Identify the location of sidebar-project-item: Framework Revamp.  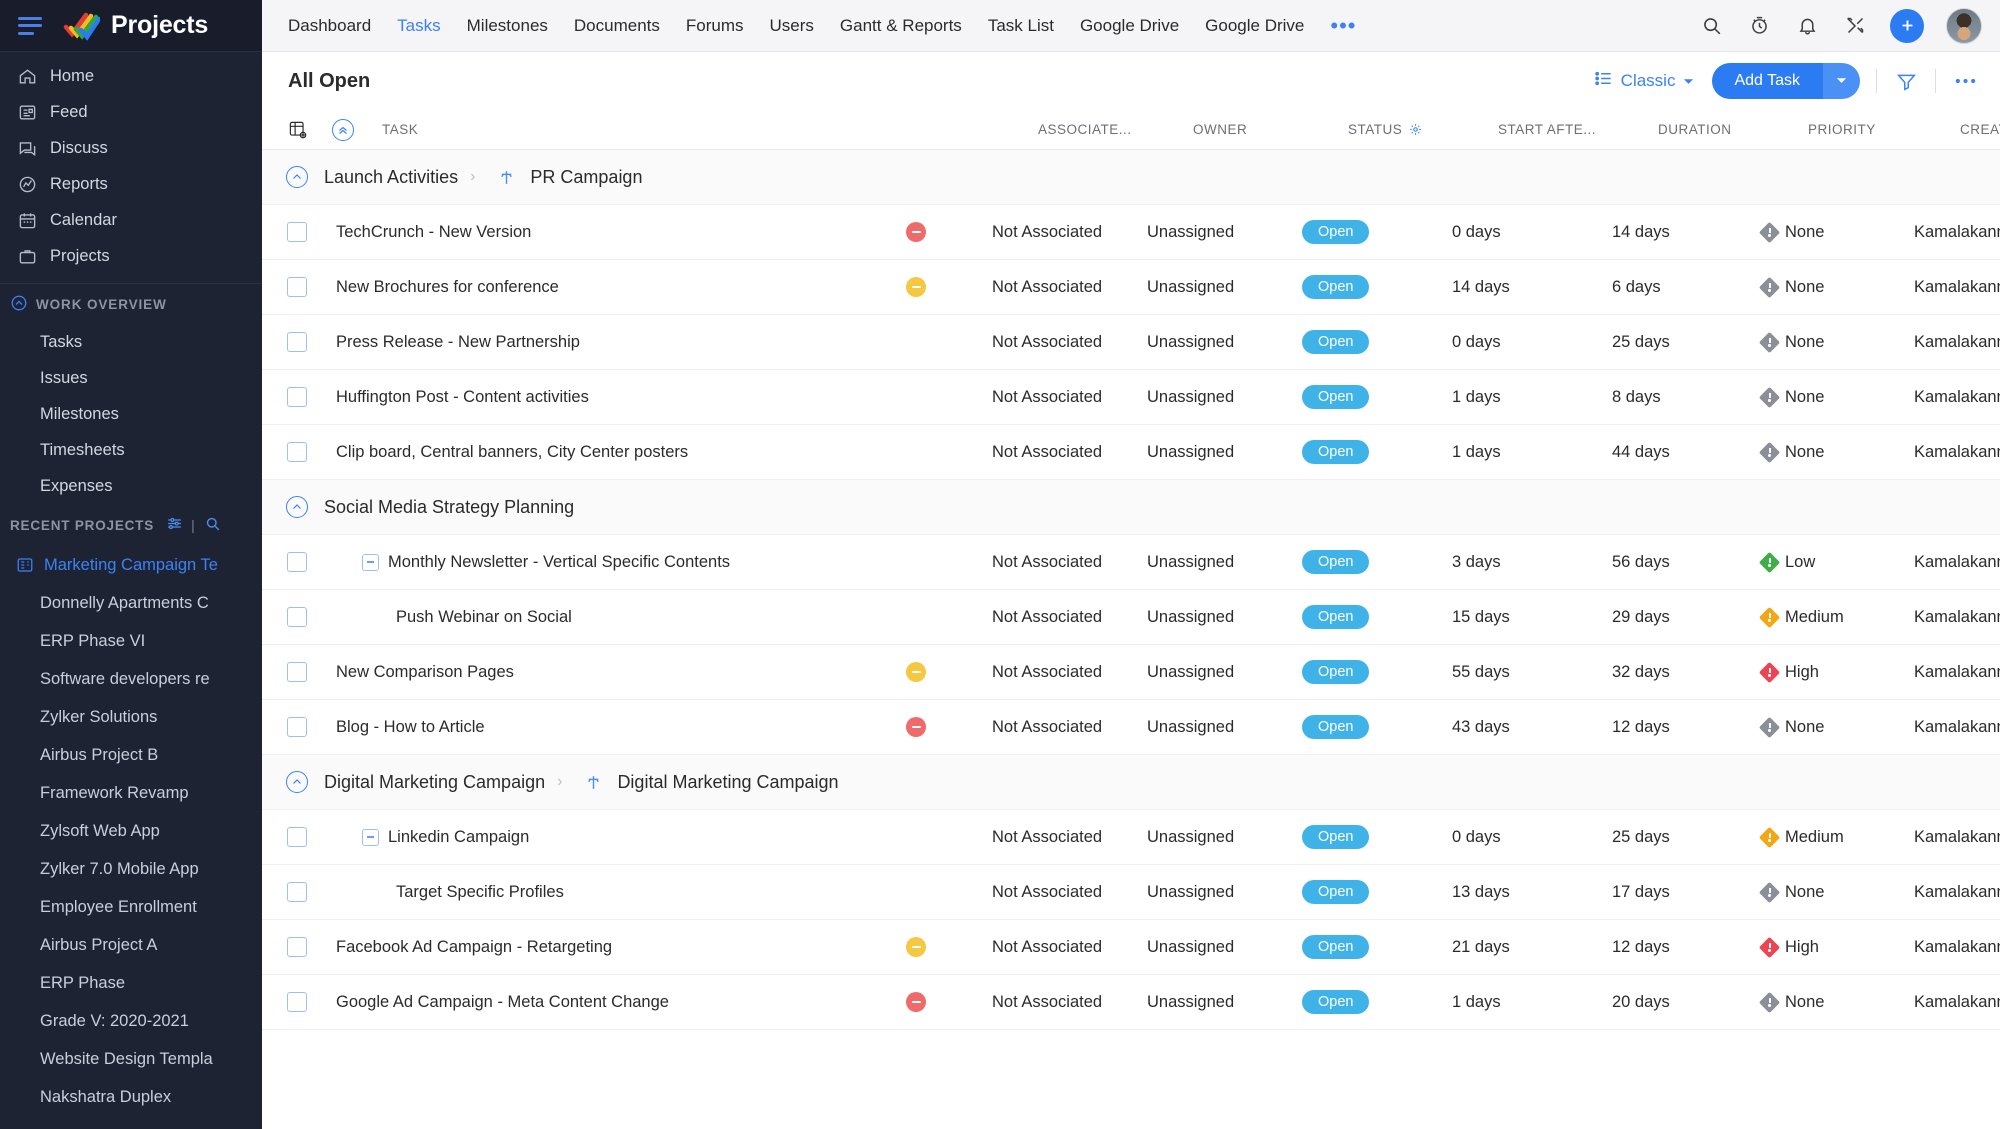
(131, 793).